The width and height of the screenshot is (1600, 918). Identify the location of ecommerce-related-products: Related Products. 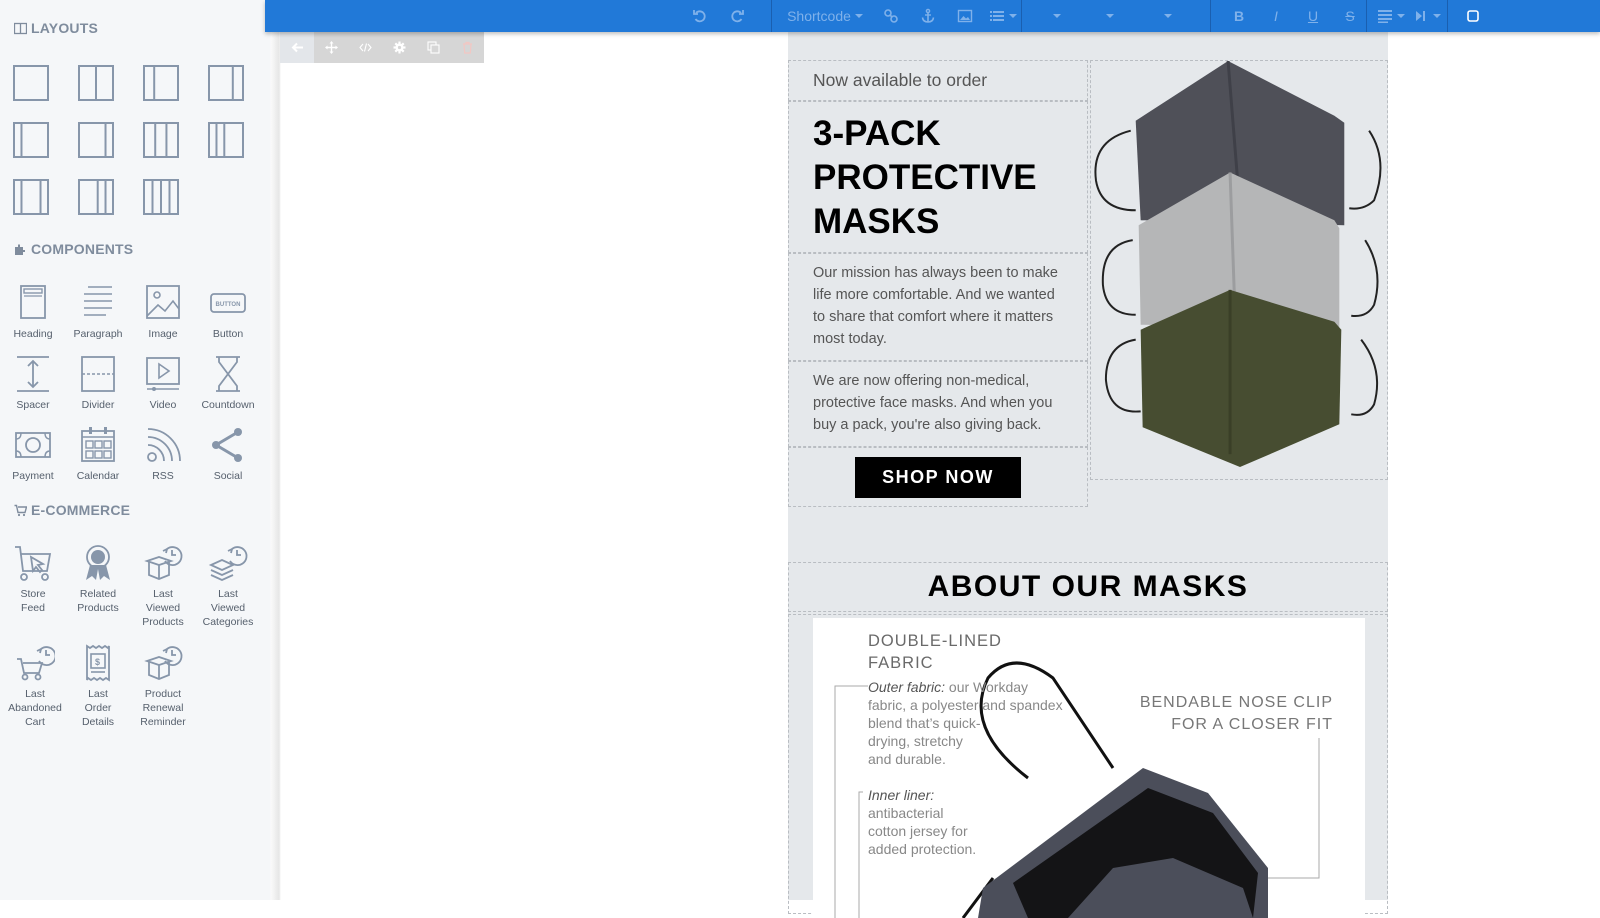
(98, 579).